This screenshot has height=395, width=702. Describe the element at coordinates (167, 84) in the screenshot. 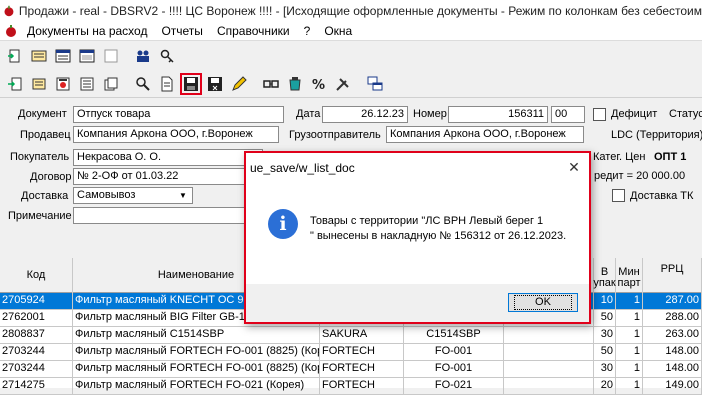

I see `file-icon` at that location.